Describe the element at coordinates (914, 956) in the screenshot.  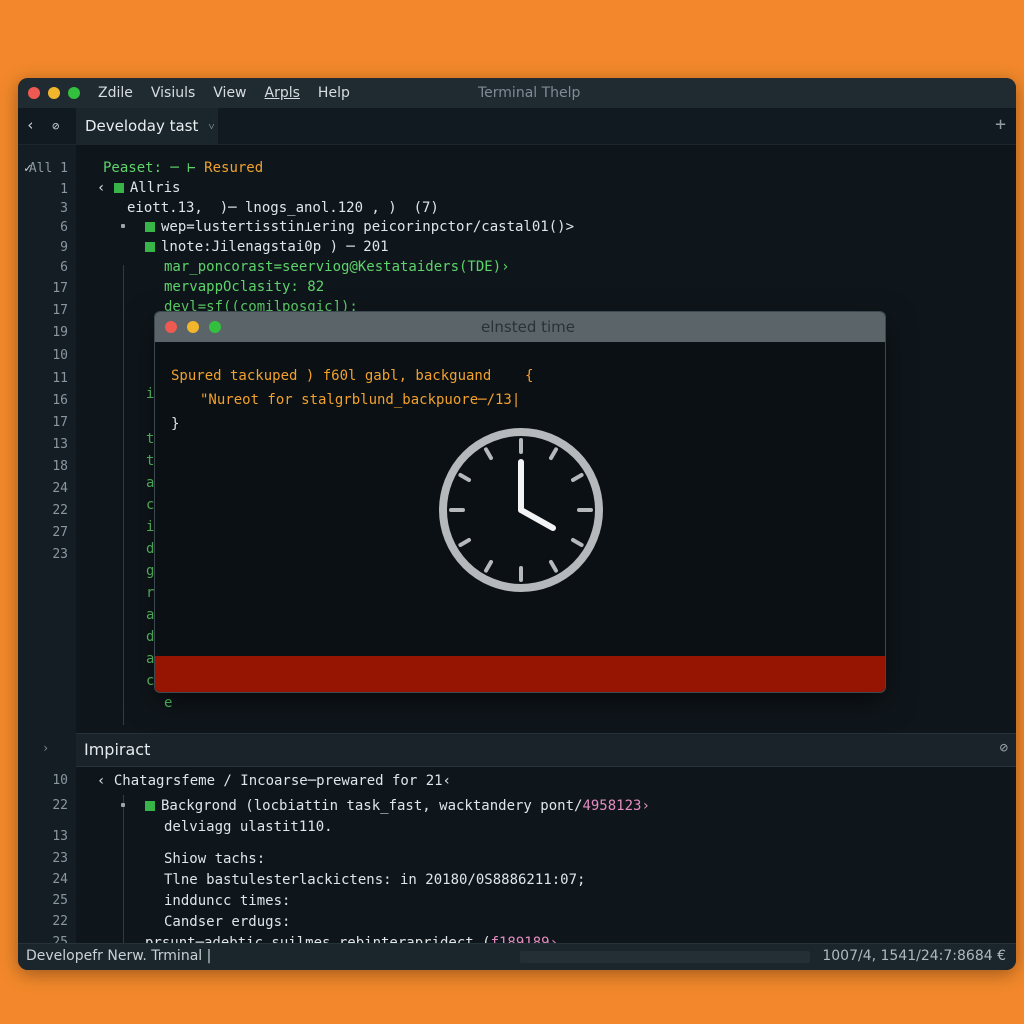
I see `status-right-text: 1007/4, 1541/24:7:8684 €` at that location.